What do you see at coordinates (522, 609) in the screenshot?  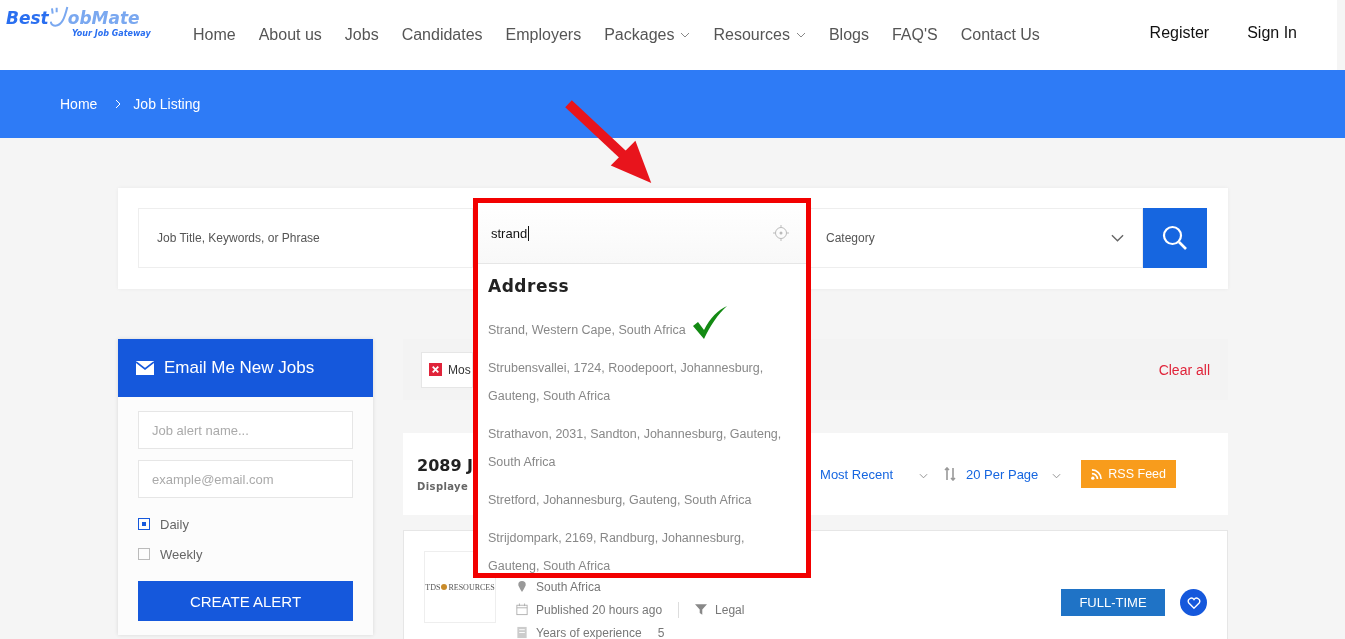 I see `calendar-icon` at bounding box center [522, 609].